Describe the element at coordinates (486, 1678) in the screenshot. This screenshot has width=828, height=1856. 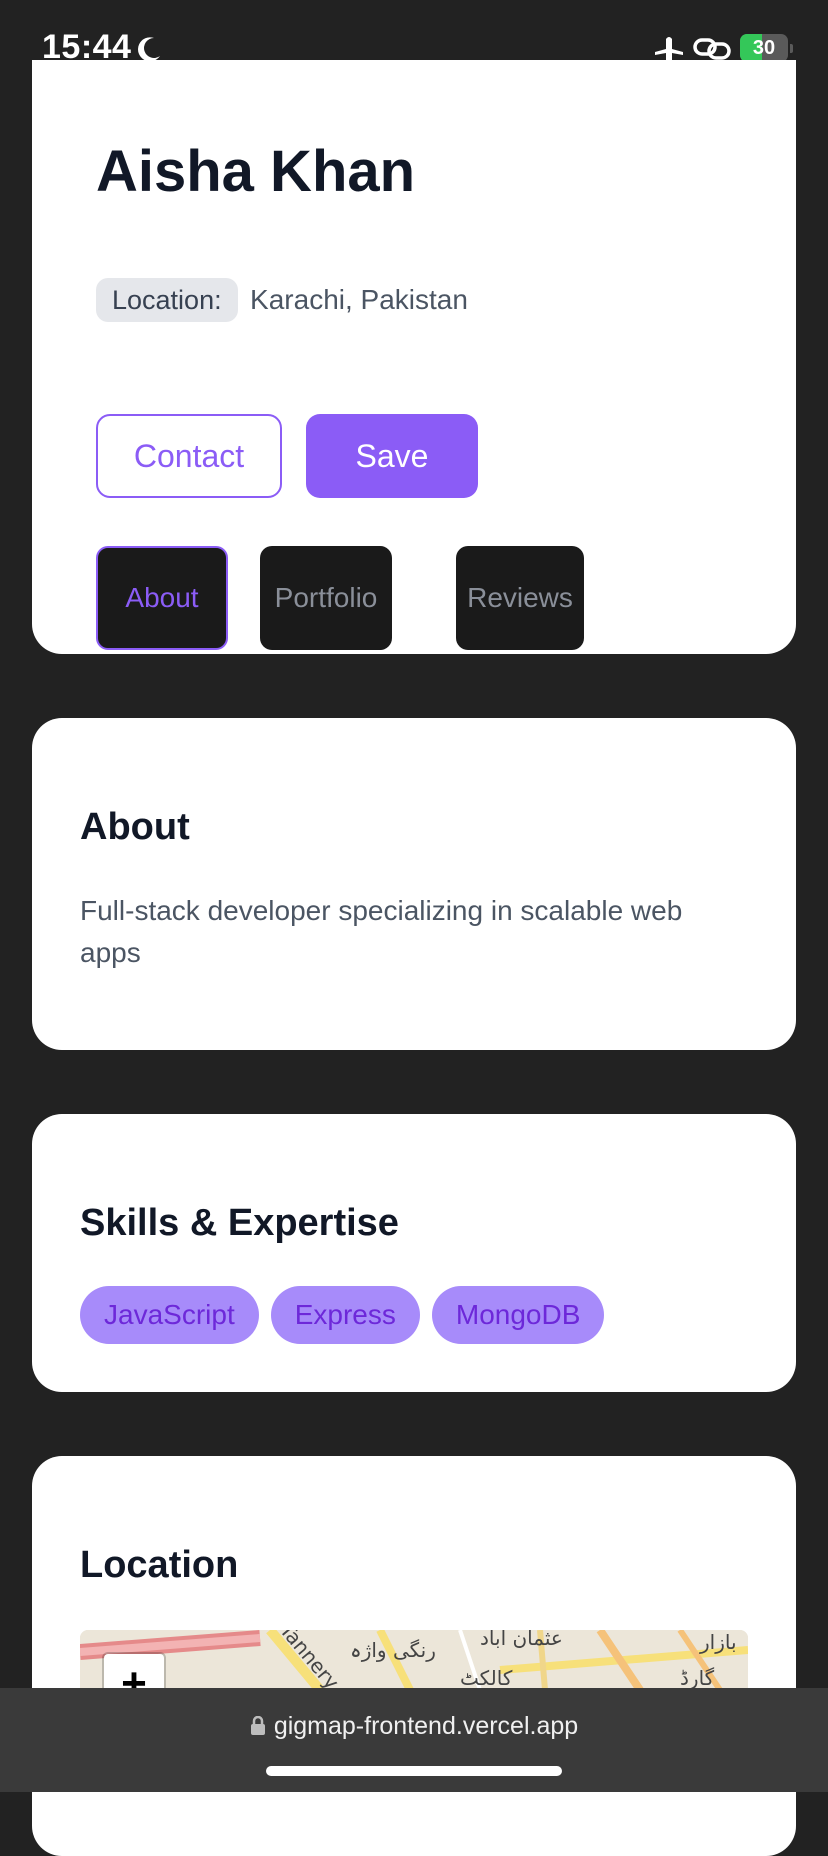
I see `map-label: کالکٹ` at that location.